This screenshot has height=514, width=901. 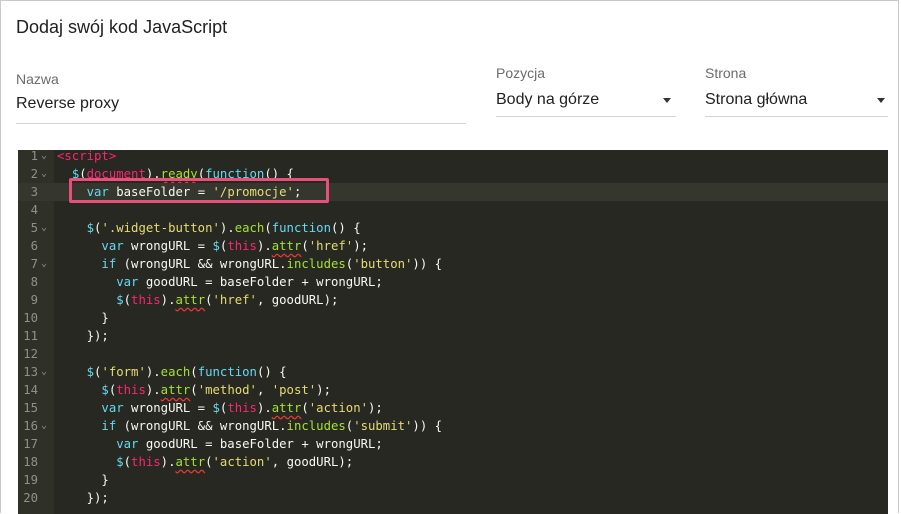 What do you see at coordinates (199, 190) in the screenshot?
I see `highlight-annotation` at bounding box center [199, 190].